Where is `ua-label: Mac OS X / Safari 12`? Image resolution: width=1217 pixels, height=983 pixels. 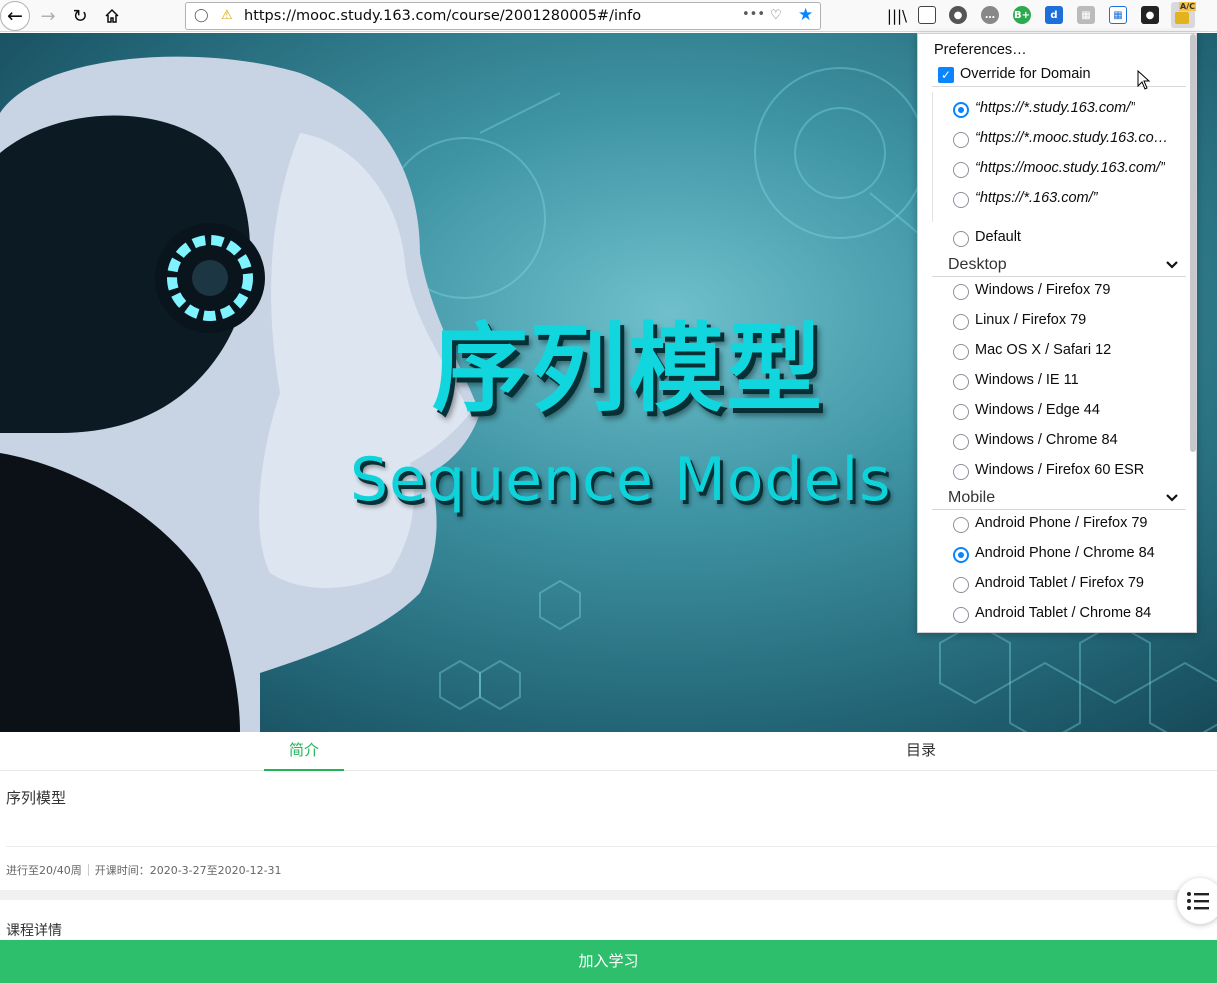
ua-label: Mac OS X / Safari 12 is located at coordinates (1043, 350).